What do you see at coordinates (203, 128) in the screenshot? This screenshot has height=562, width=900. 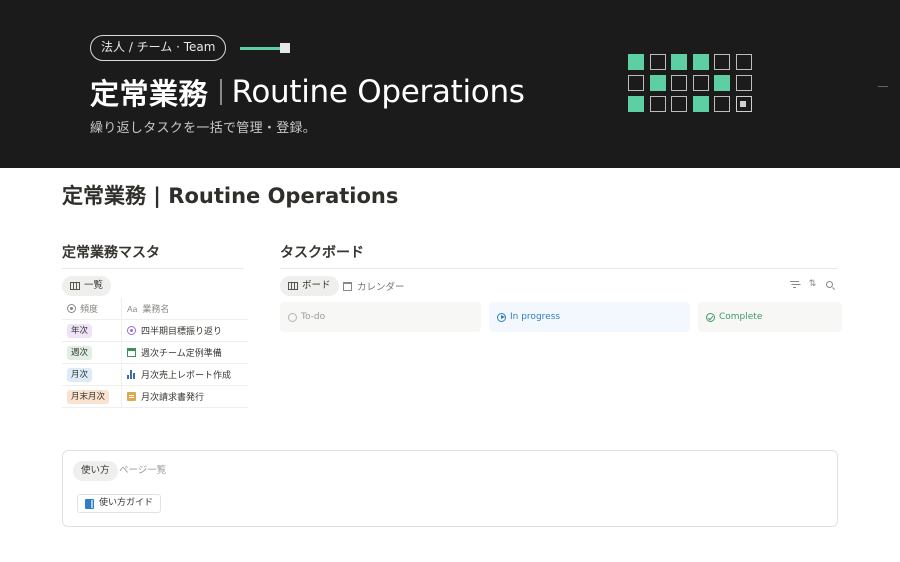 I see `cover-subtitle: 繰り返しタスクを一括で管理・登録。` at bounding box center [203, 128].